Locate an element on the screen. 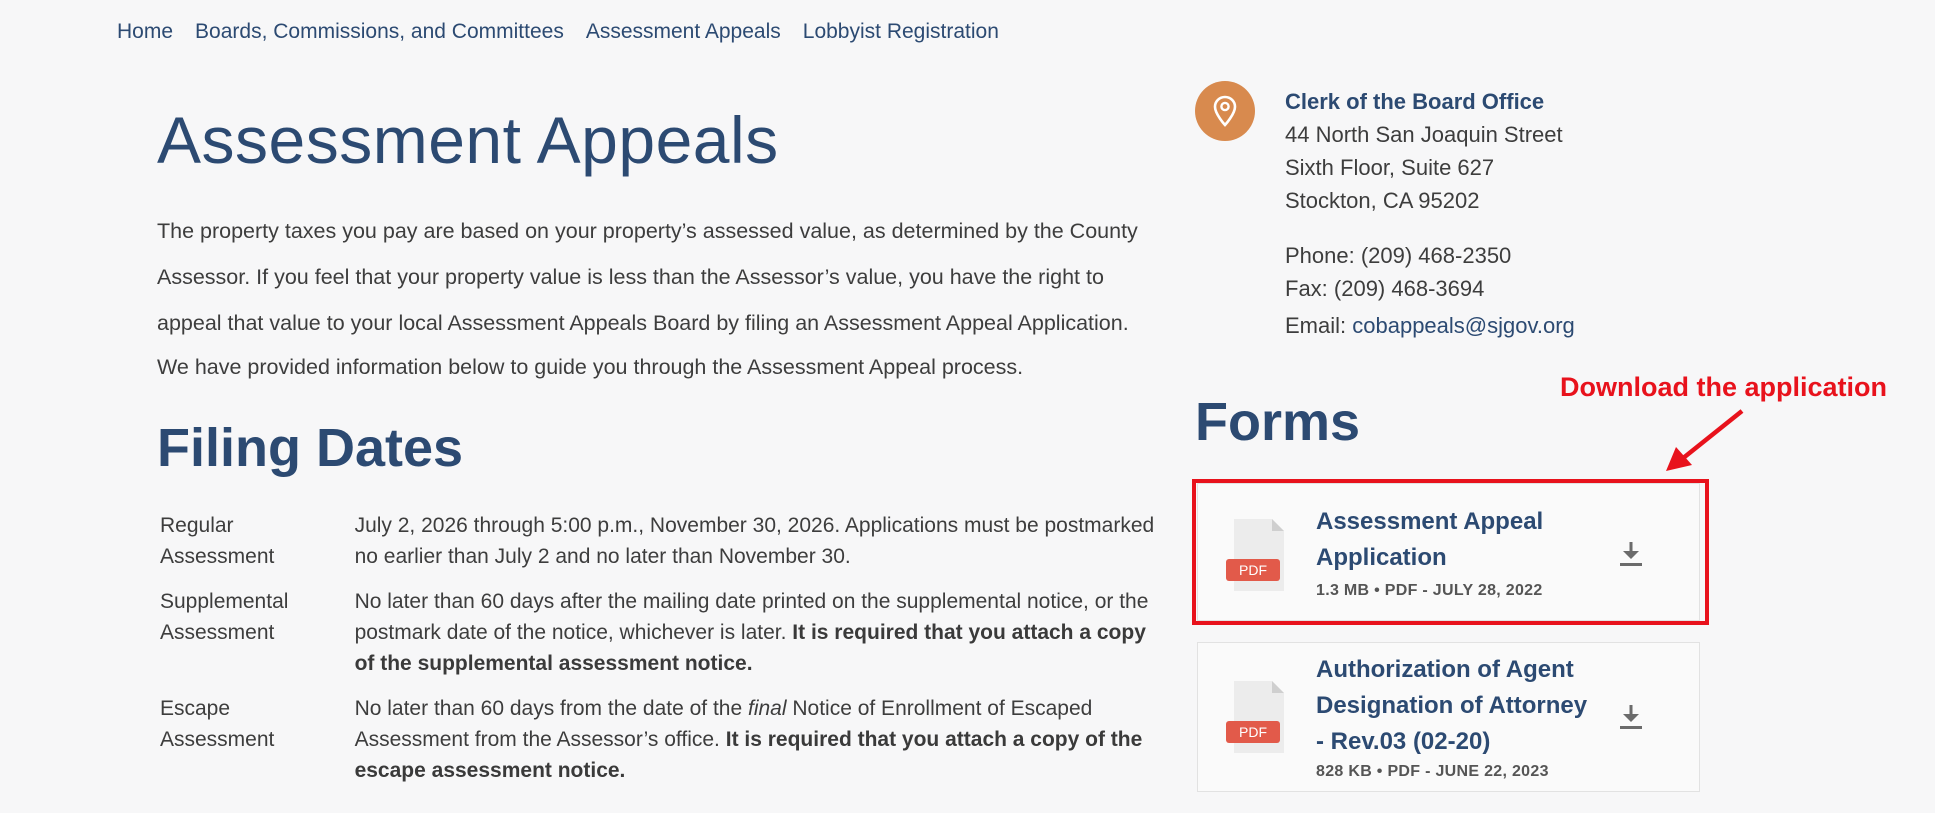  location-pin-icon is located at coordinates (1225, 111).